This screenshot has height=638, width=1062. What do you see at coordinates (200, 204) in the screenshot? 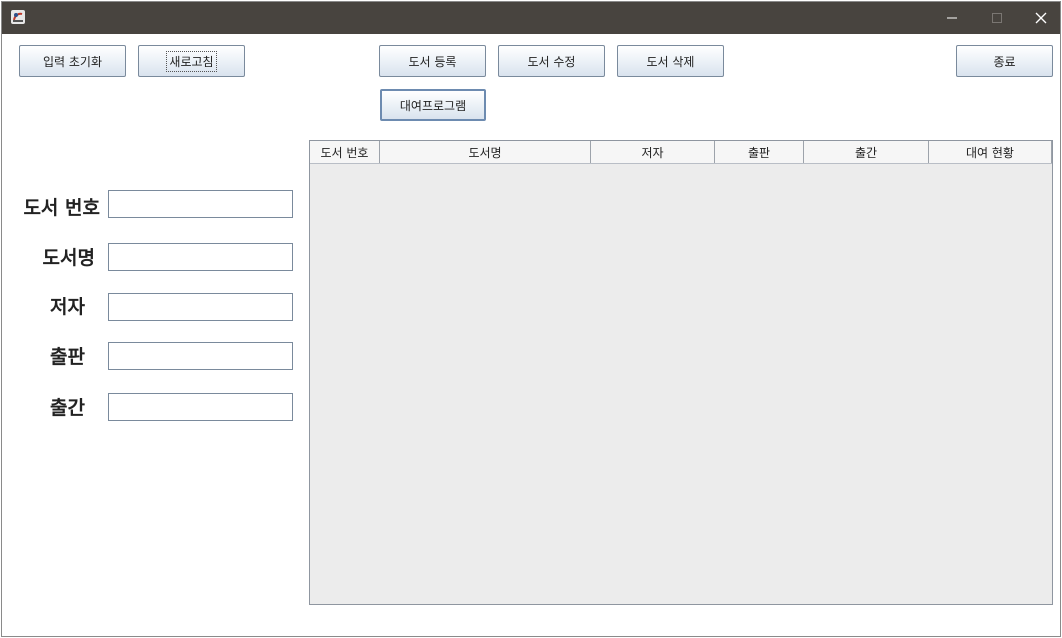
I see `book-number-field` at bounding box center [200, 204].